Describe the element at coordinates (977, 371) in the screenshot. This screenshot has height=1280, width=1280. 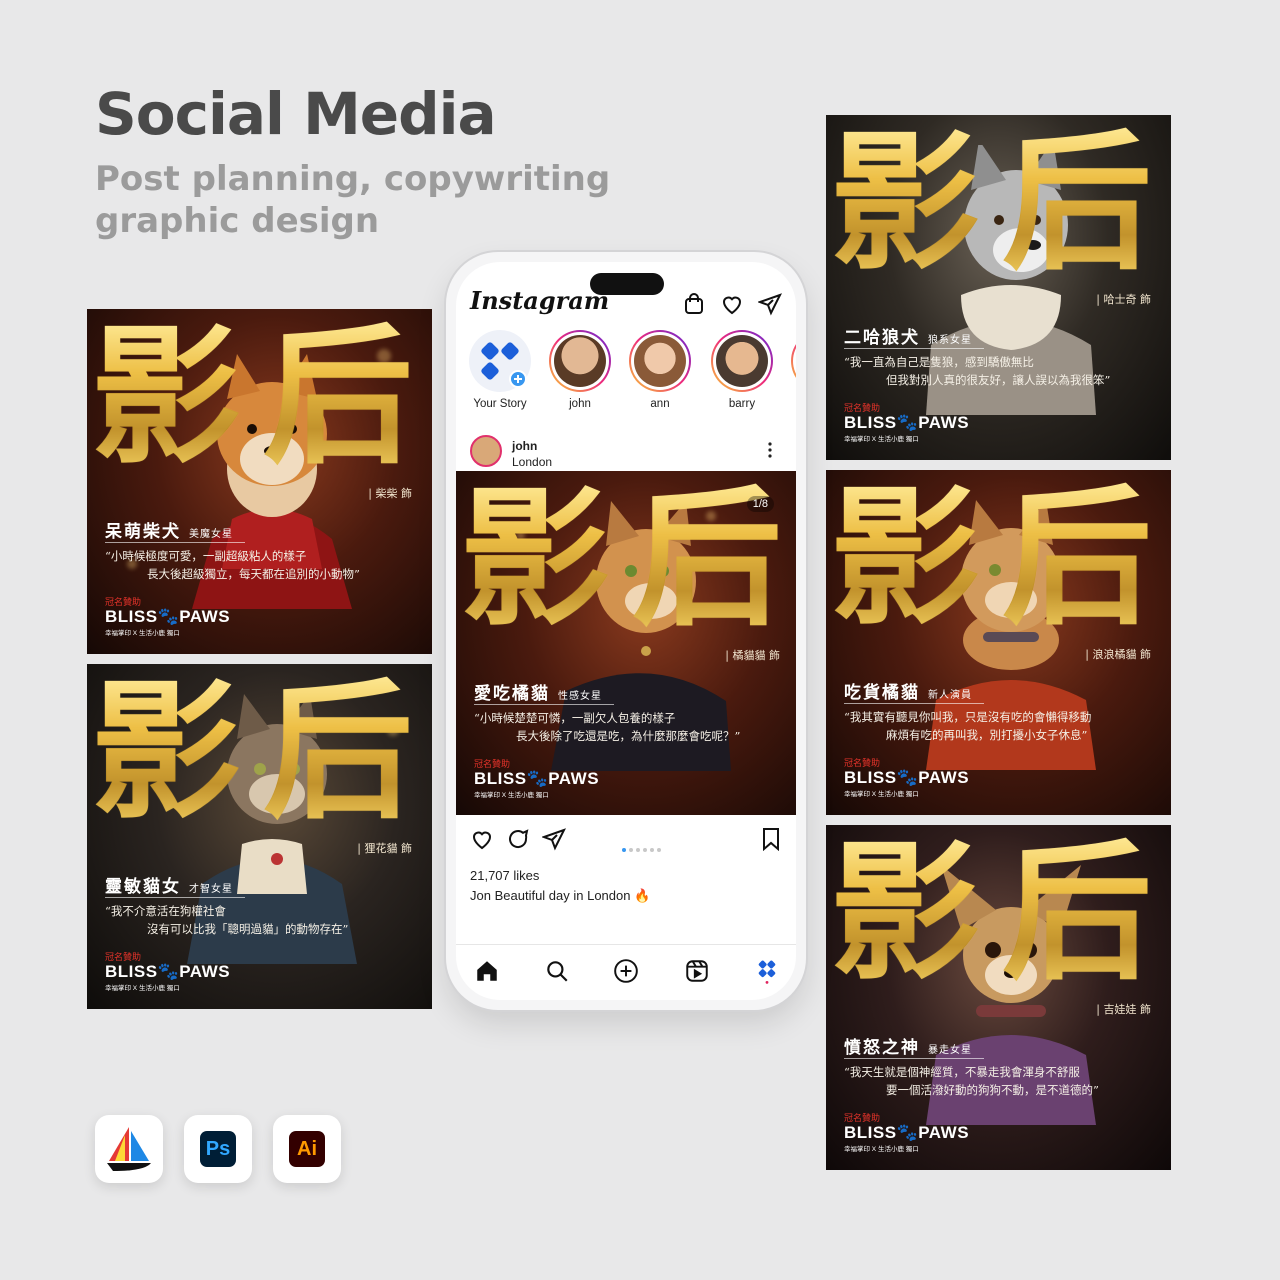
I see `quote: “我一直為自己是隻狼，感到驕傲無比 但我對別人真的很友好，讓人誤以為我很笨”` at that location.